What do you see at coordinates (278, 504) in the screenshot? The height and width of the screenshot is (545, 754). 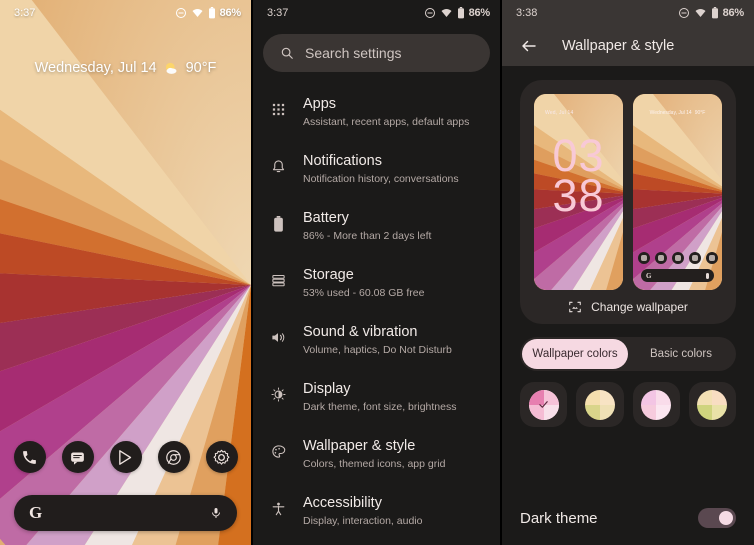 I see `accessibility-icon` at bounding box center [278, 504].